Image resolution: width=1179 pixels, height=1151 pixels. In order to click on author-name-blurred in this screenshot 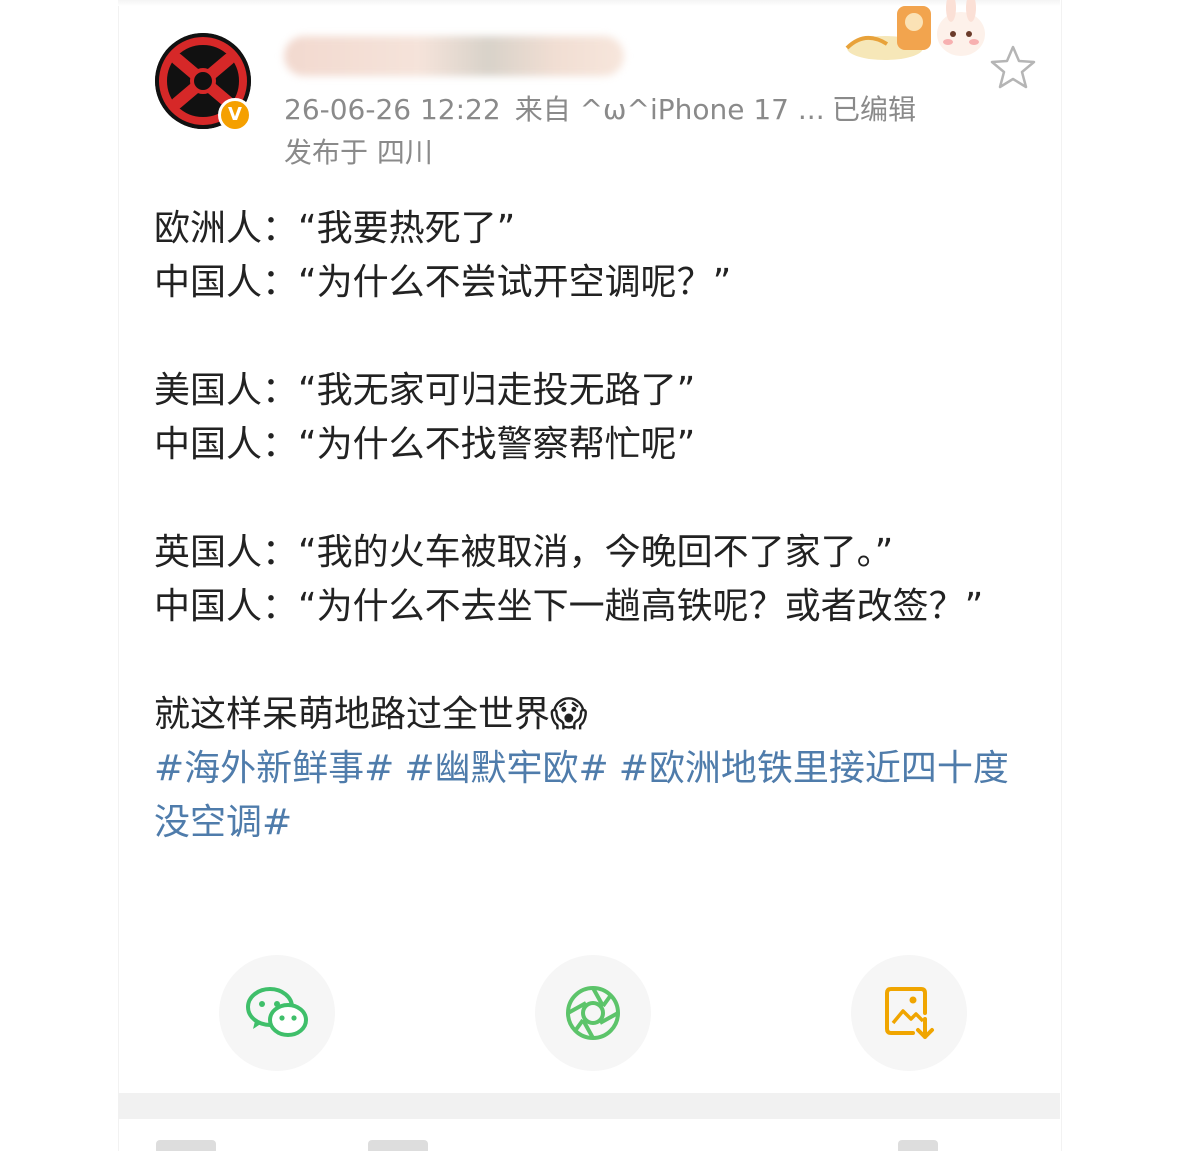, I will do `click(454, 56)`.